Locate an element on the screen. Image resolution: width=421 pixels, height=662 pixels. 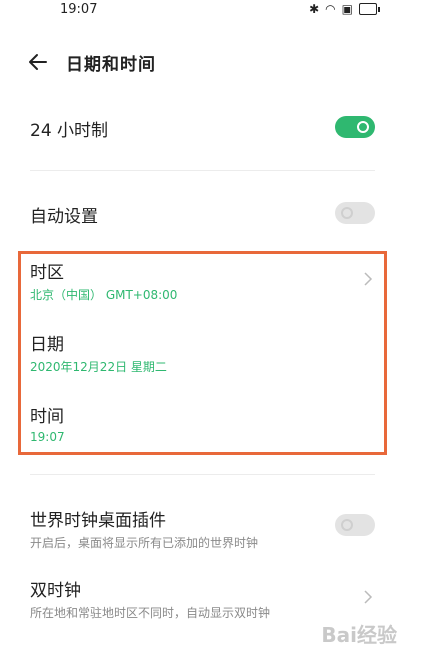
battery-icon is located at coordinates (369, 9).